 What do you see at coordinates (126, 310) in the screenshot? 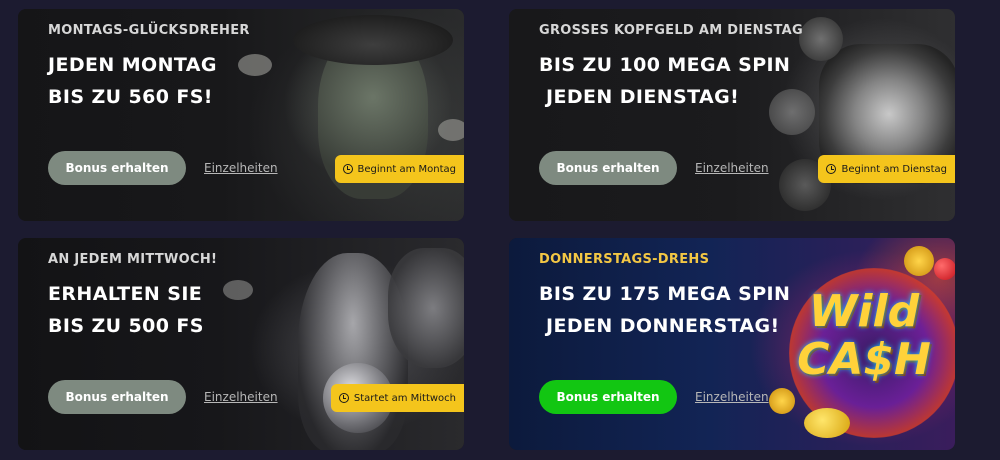
I see `promo-headline: ERHALTEN SIE BIS ZU 500 FS` at bounding box center [126, 310].